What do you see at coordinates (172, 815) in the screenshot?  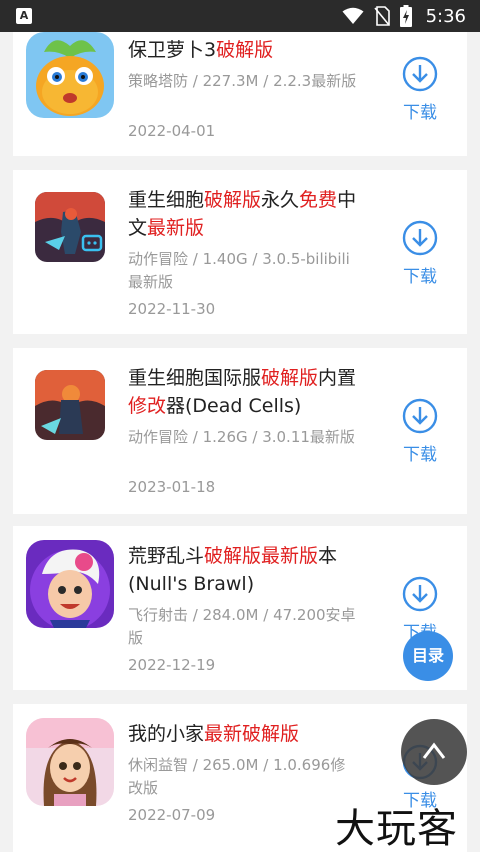 I see `app-date: 2022-07-09` at bounding box center [172, 815].